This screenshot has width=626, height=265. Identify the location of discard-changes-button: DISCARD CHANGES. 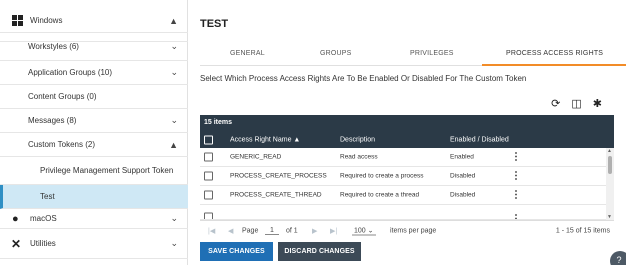
(319, 251).